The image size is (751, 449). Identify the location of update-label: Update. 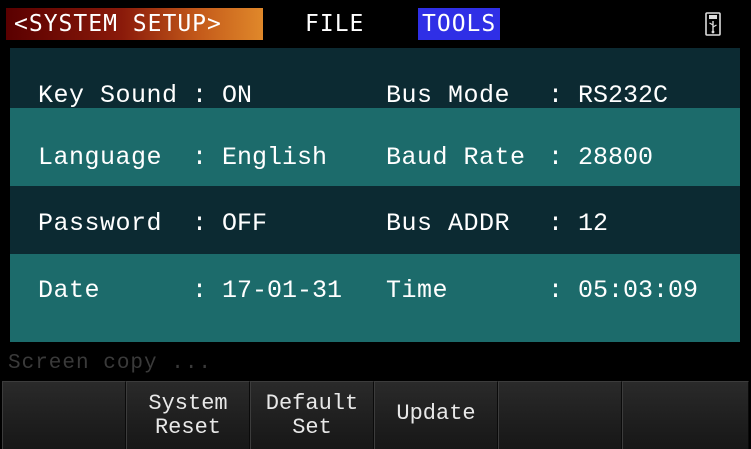
(436, 413).